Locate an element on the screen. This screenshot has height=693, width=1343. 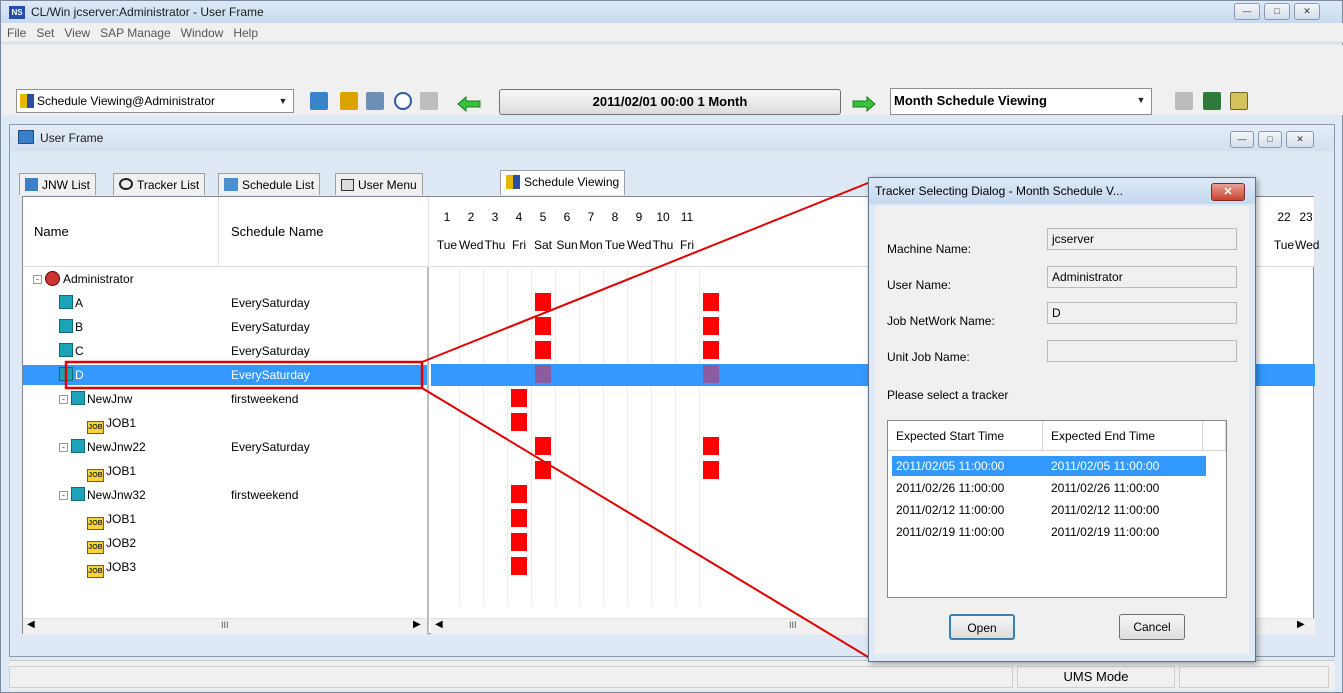
cancel-button: Cancel is located at coordinates (1152, 627).